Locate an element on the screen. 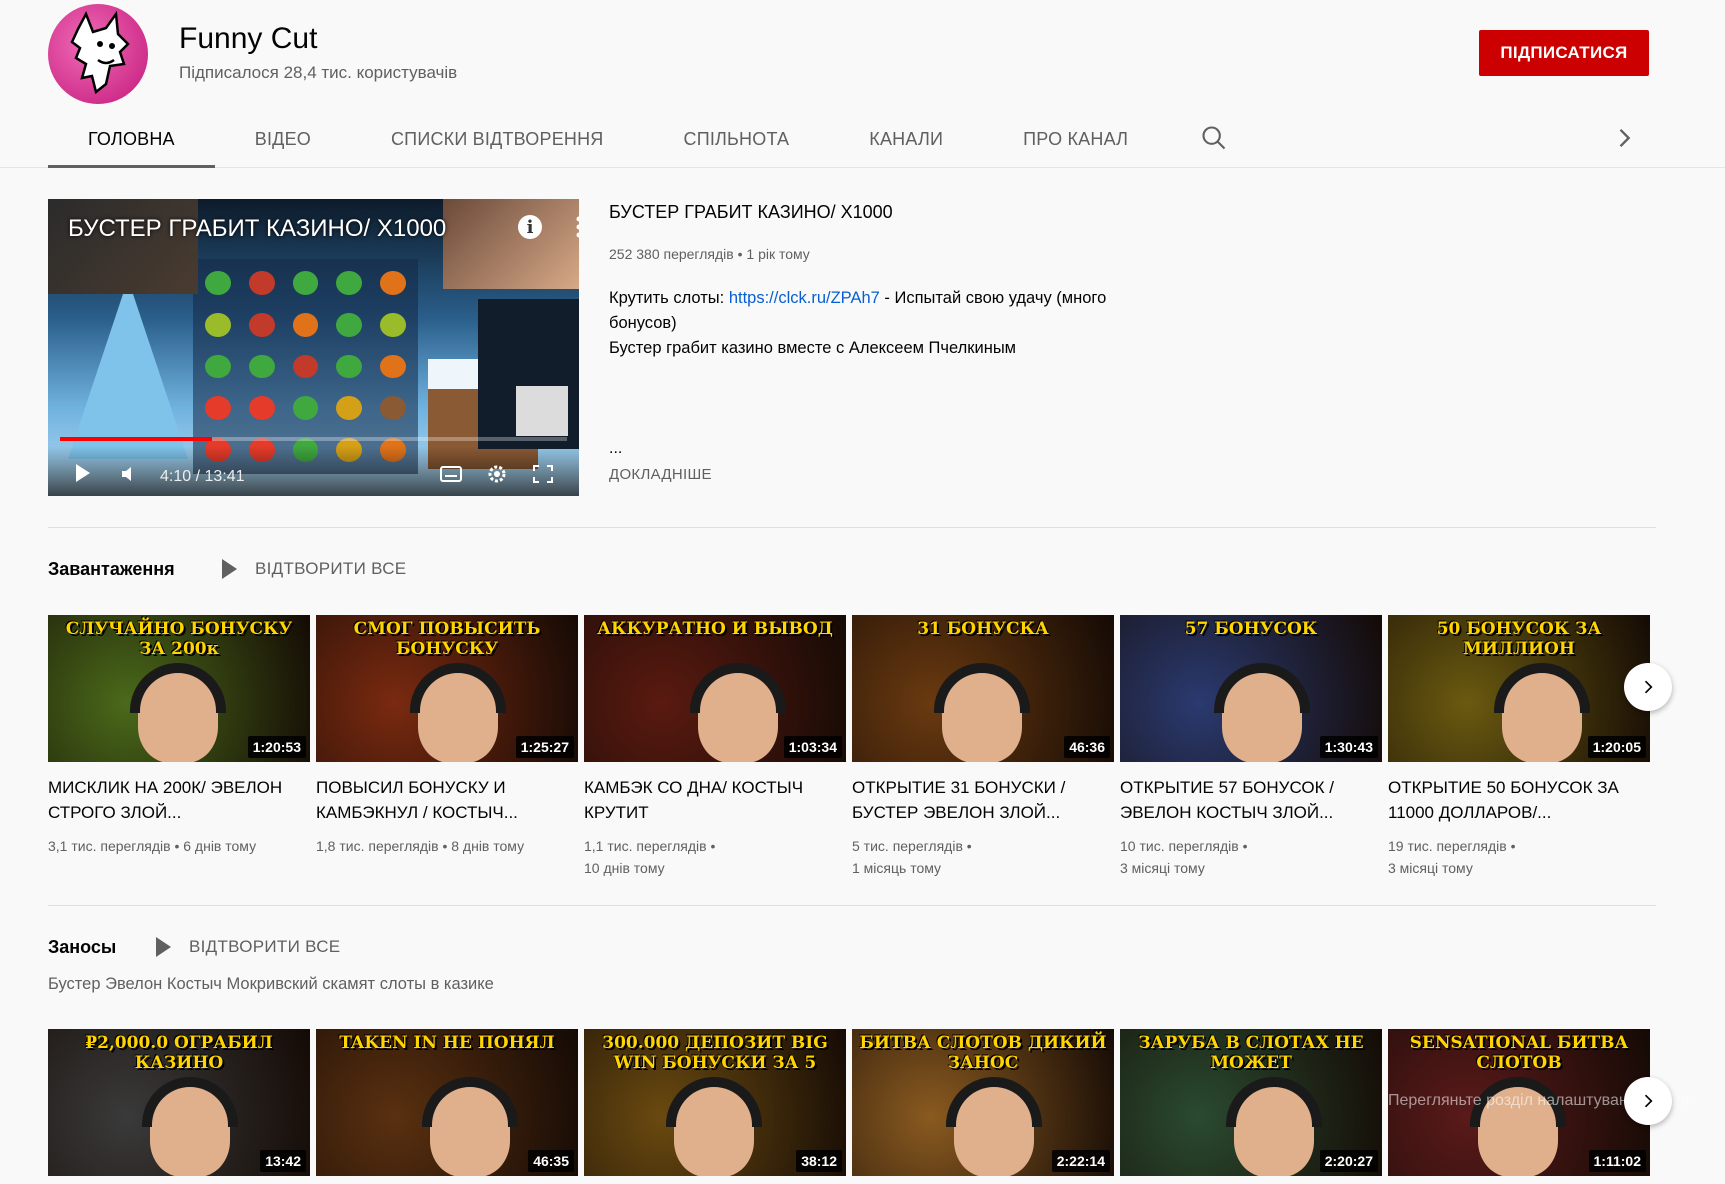  fullscreen-icon is located at coordinates (543, 474).